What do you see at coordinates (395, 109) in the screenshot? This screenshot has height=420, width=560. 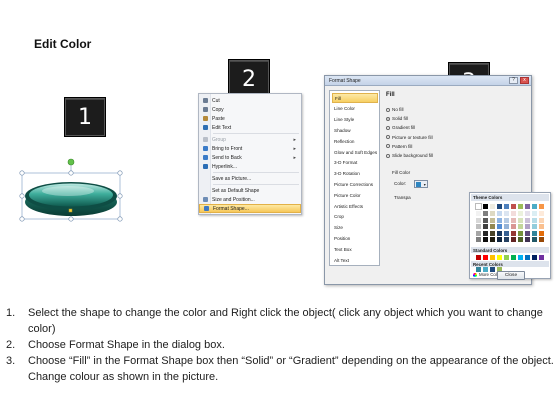 I see `radio-no-fill: No fill` at bounding box center [395, 109].